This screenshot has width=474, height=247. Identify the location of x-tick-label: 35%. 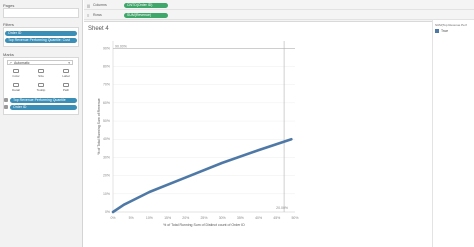
(240, 218).